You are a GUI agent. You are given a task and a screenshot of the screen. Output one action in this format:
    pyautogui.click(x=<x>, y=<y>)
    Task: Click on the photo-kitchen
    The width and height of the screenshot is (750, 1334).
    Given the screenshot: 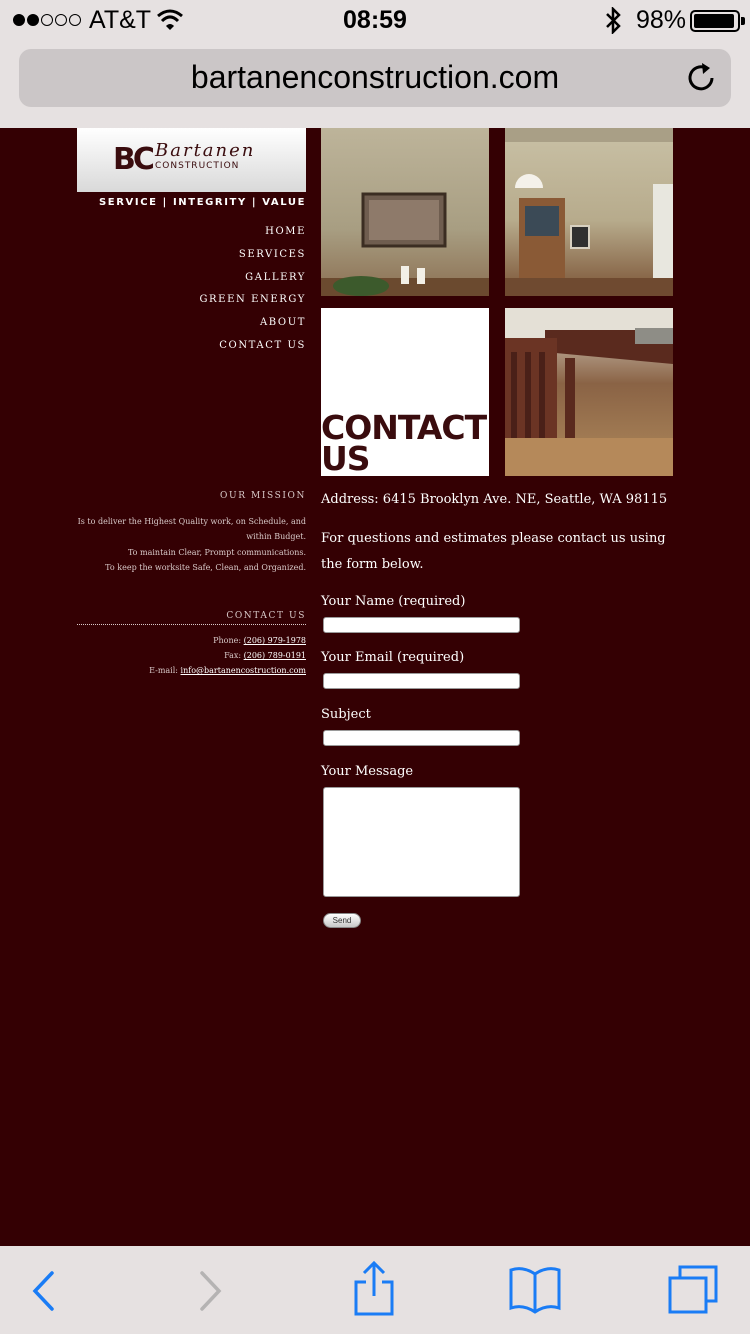 What is the action you would take?
    pyautogui.click(x=589, y=212)
    